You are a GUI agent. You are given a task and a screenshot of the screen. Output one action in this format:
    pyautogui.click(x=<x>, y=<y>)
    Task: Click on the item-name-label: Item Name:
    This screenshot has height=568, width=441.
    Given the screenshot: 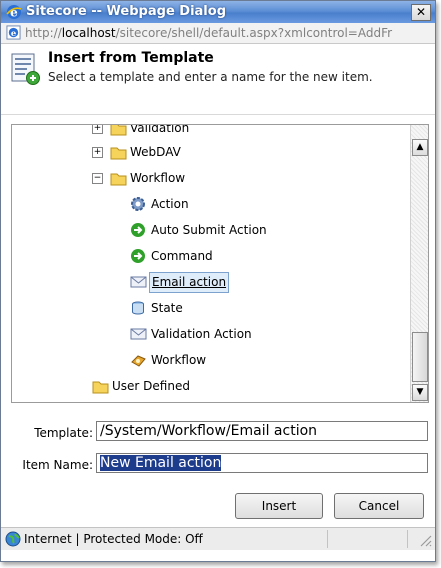 What is the action you would take?
    pyautogui.click(x=57, y=465)
    